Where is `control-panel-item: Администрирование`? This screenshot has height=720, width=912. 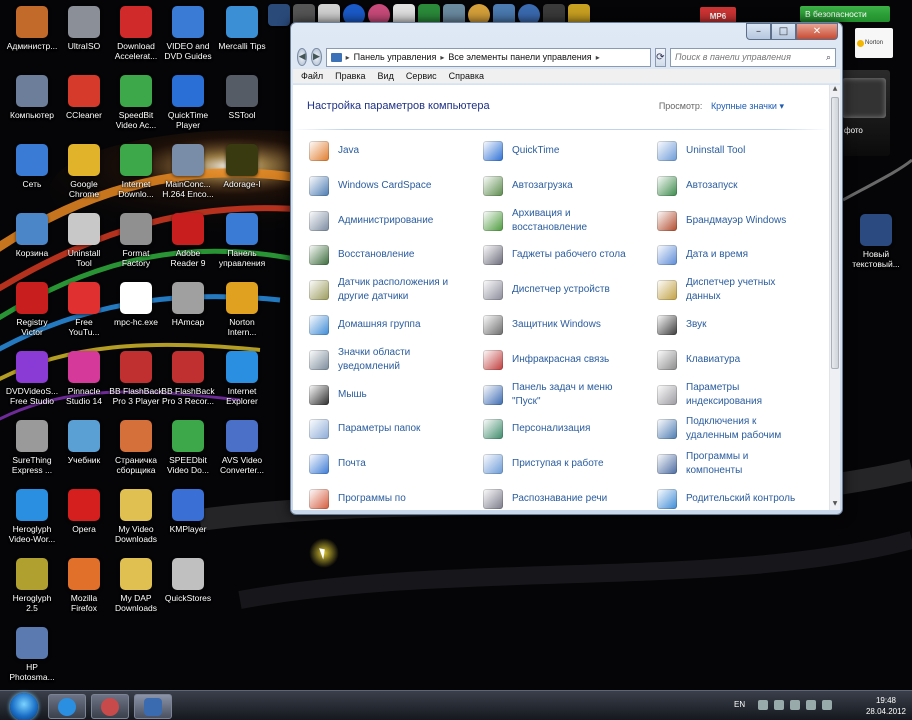 control-panel-item: Администрирование is located at coordinates (394, 221).